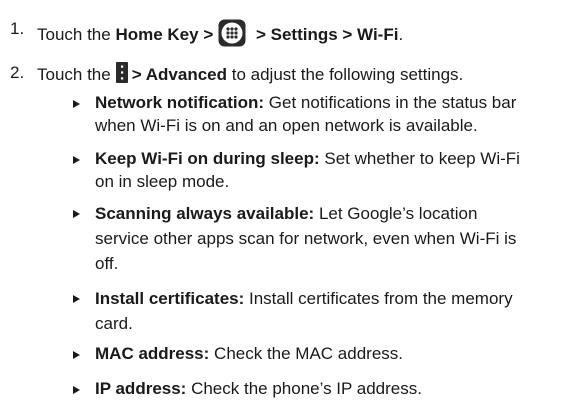 This screenshot has height=412, width=572. What do you see at coordinates (164, 34) in the screenshot?
I see `step-bold-home-key: Home Key >` at bounding box center [164, 34].